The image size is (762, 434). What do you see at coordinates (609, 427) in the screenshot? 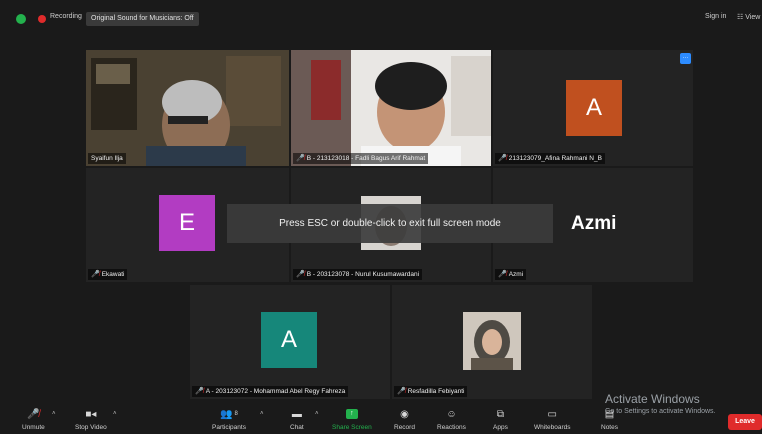
I see `notes-label: Notes` at bounding box center [609, 427].